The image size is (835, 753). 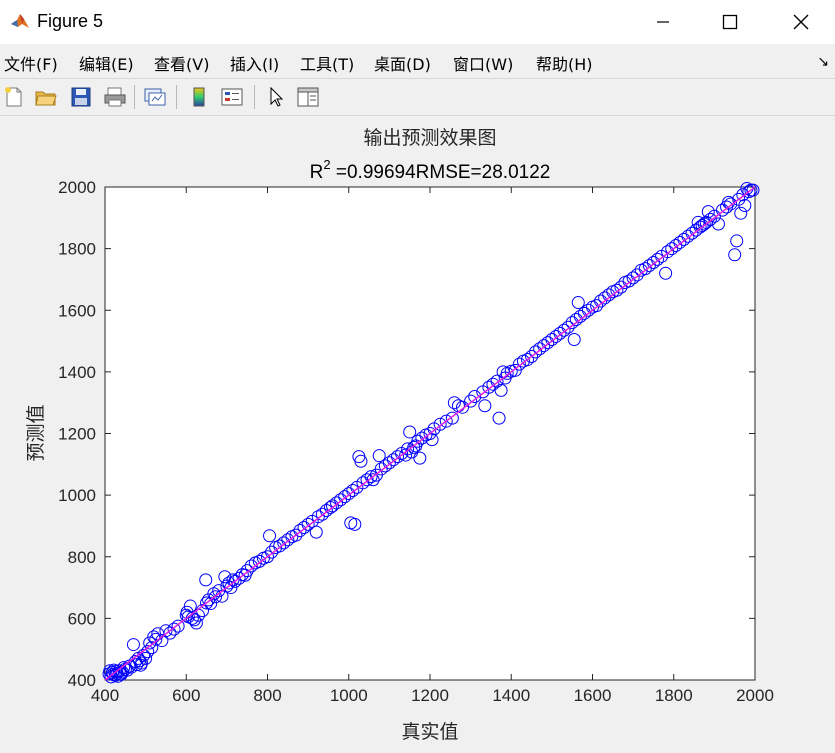 What do you see at coordinates (232, 97) in the screenshot?
I see `insert-legend-icon` at bounding box center [232, 97].